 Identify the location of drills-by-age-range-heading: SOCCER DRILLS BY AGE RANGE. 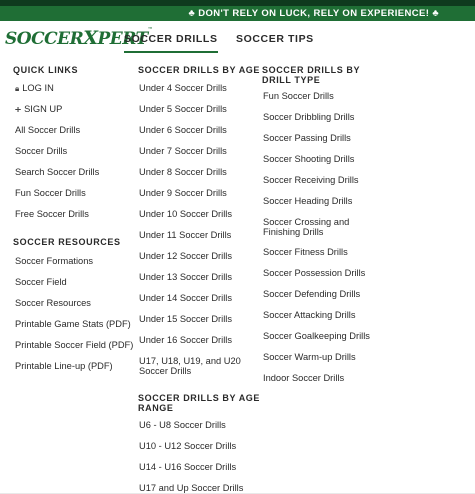
(199, 403).